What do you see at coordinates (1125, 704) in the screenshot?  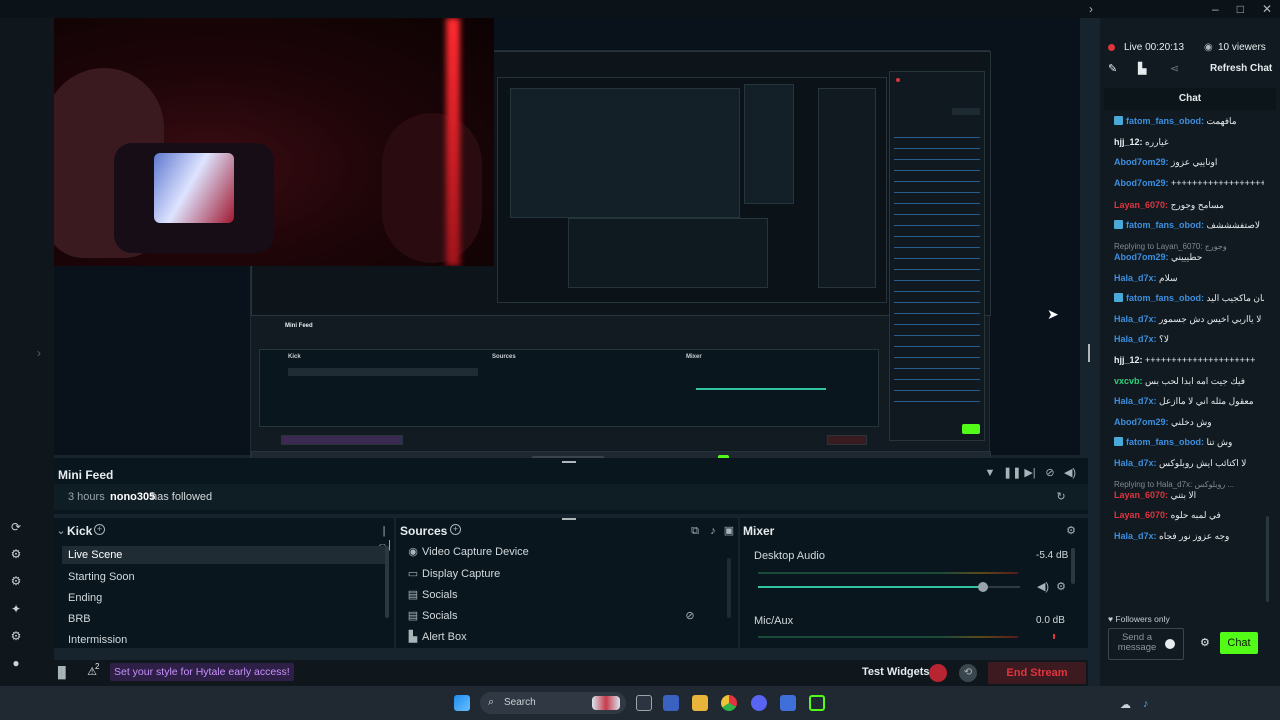 I see `cloud-tray-icon: ☁` at bounding box center [1125, 704].